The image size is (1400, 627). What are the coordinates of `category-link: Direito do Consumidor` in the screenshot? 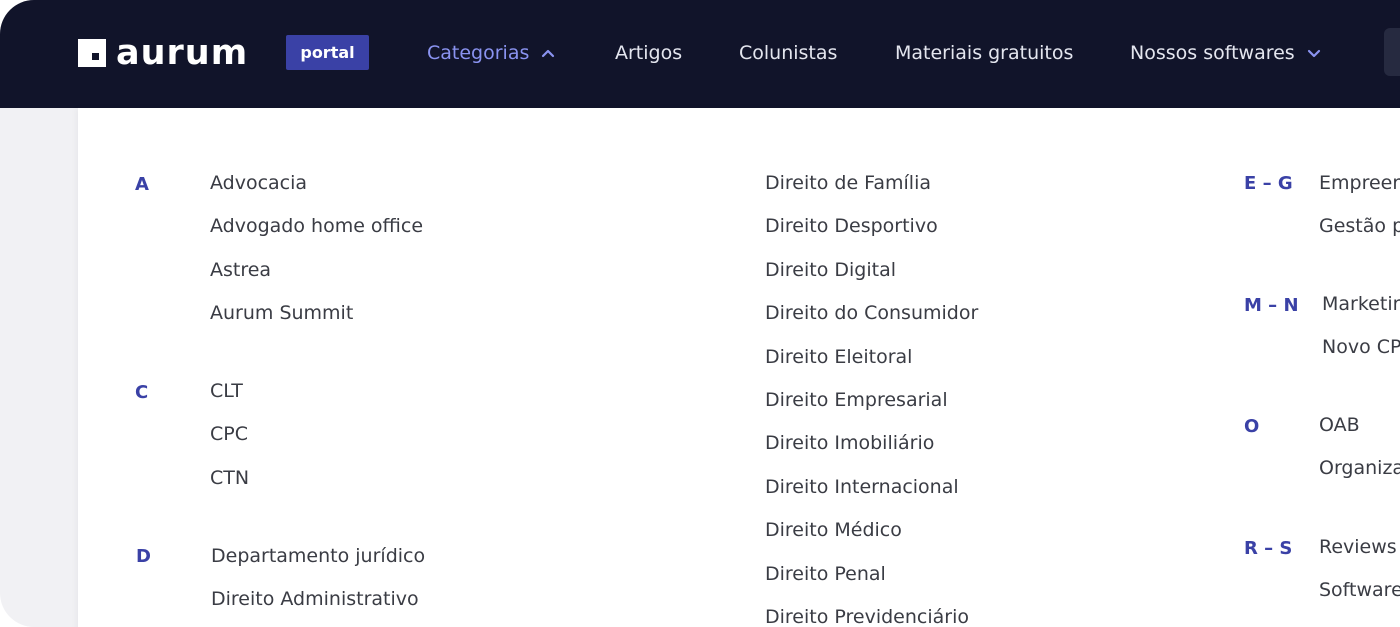 It's located at (871, 324).